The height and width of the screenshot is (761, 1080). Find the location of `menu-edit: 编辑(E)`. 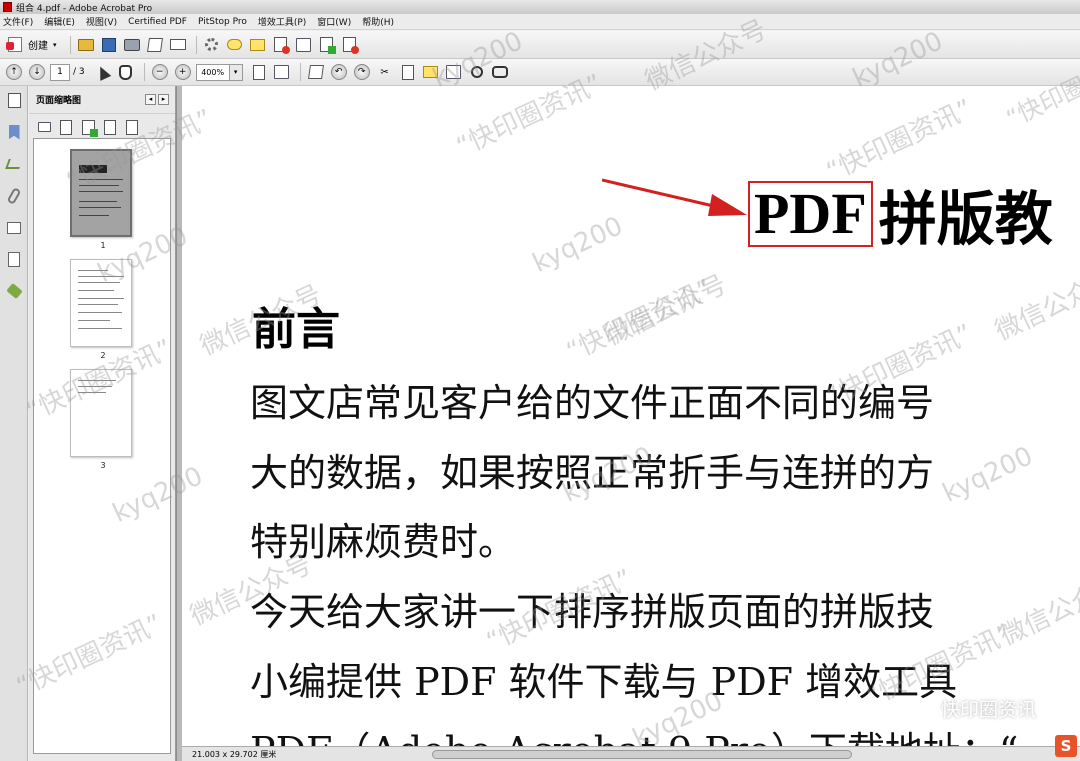

menu-edit: 编辑(E) is located at coordinates (59, 21).